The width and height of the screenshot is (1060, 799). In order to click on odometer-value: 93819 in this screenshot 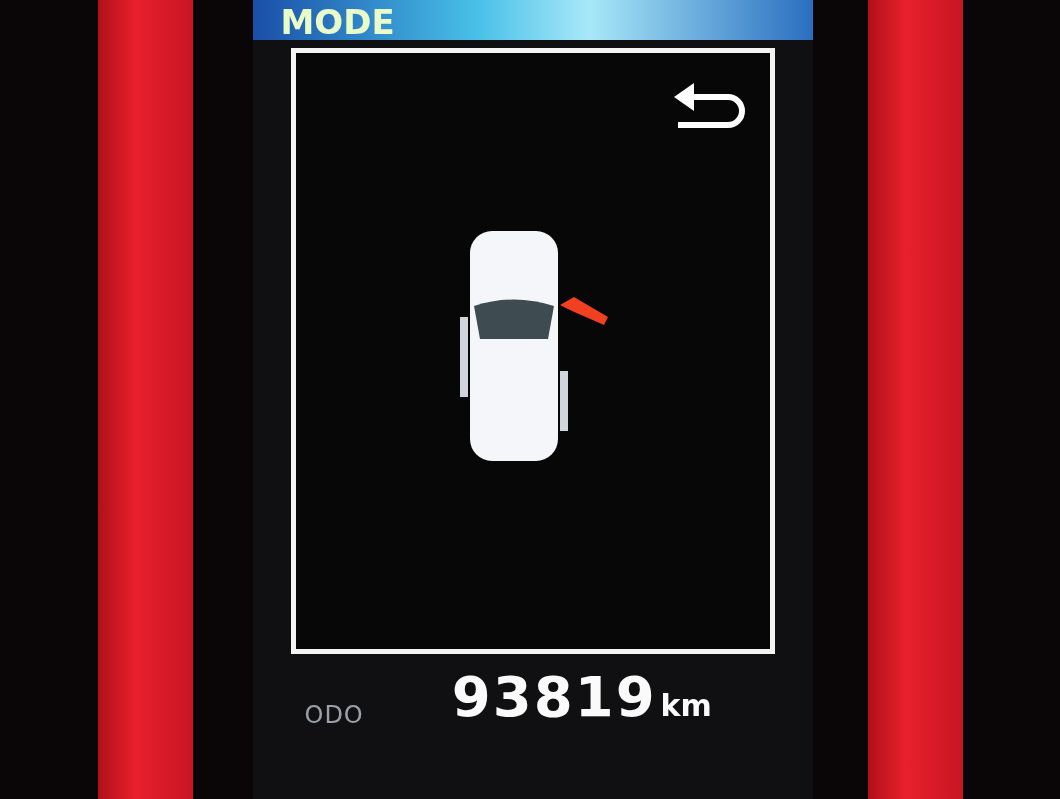, I will do `click(554, 696)`.